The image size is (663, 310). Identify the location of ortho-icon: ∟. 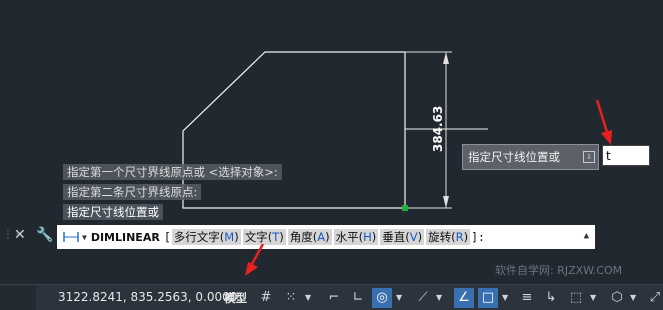
(358, 298).